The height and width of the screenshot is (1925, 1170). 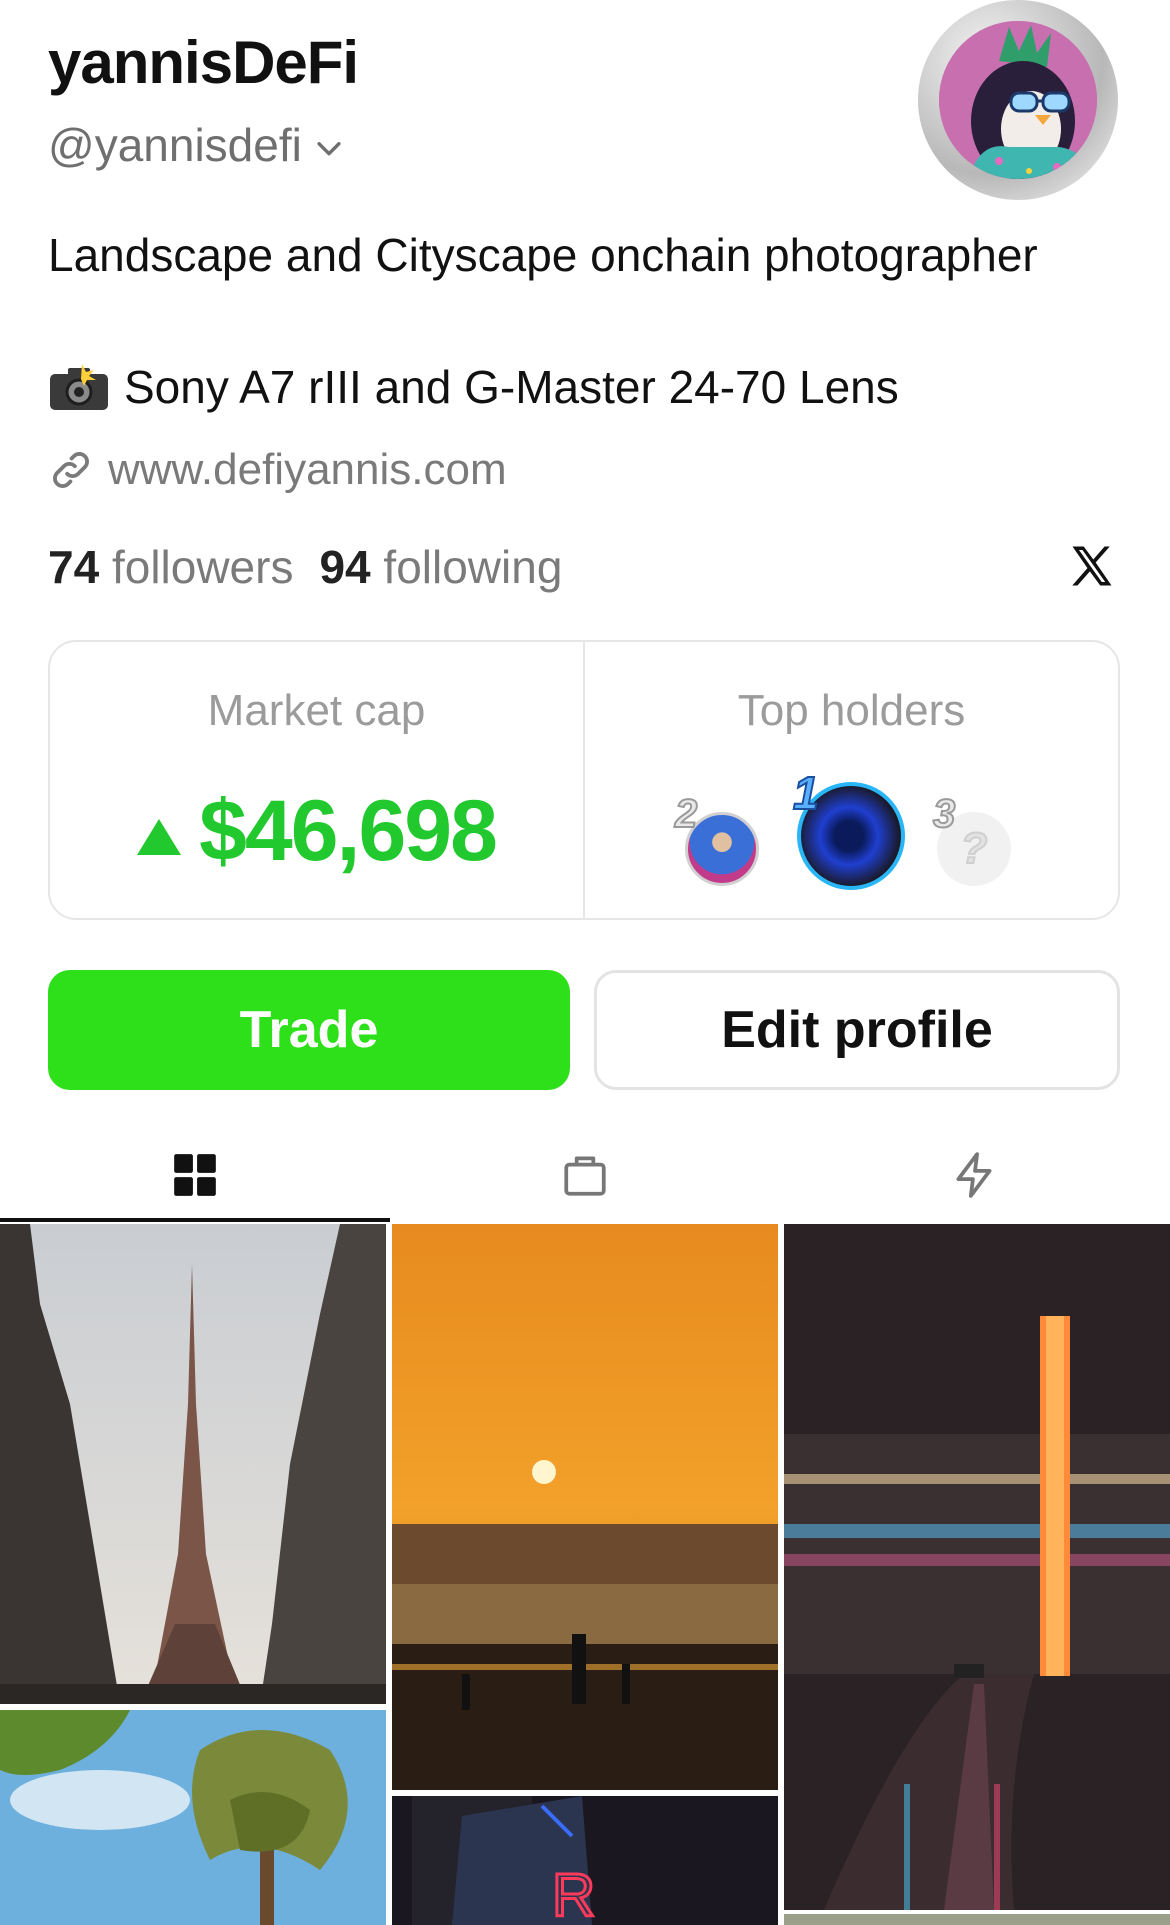 What do you see at coordinates (309, 1030) in the screenshot?
I see `trade-button: Trade` at bounding box center [309, 1030].